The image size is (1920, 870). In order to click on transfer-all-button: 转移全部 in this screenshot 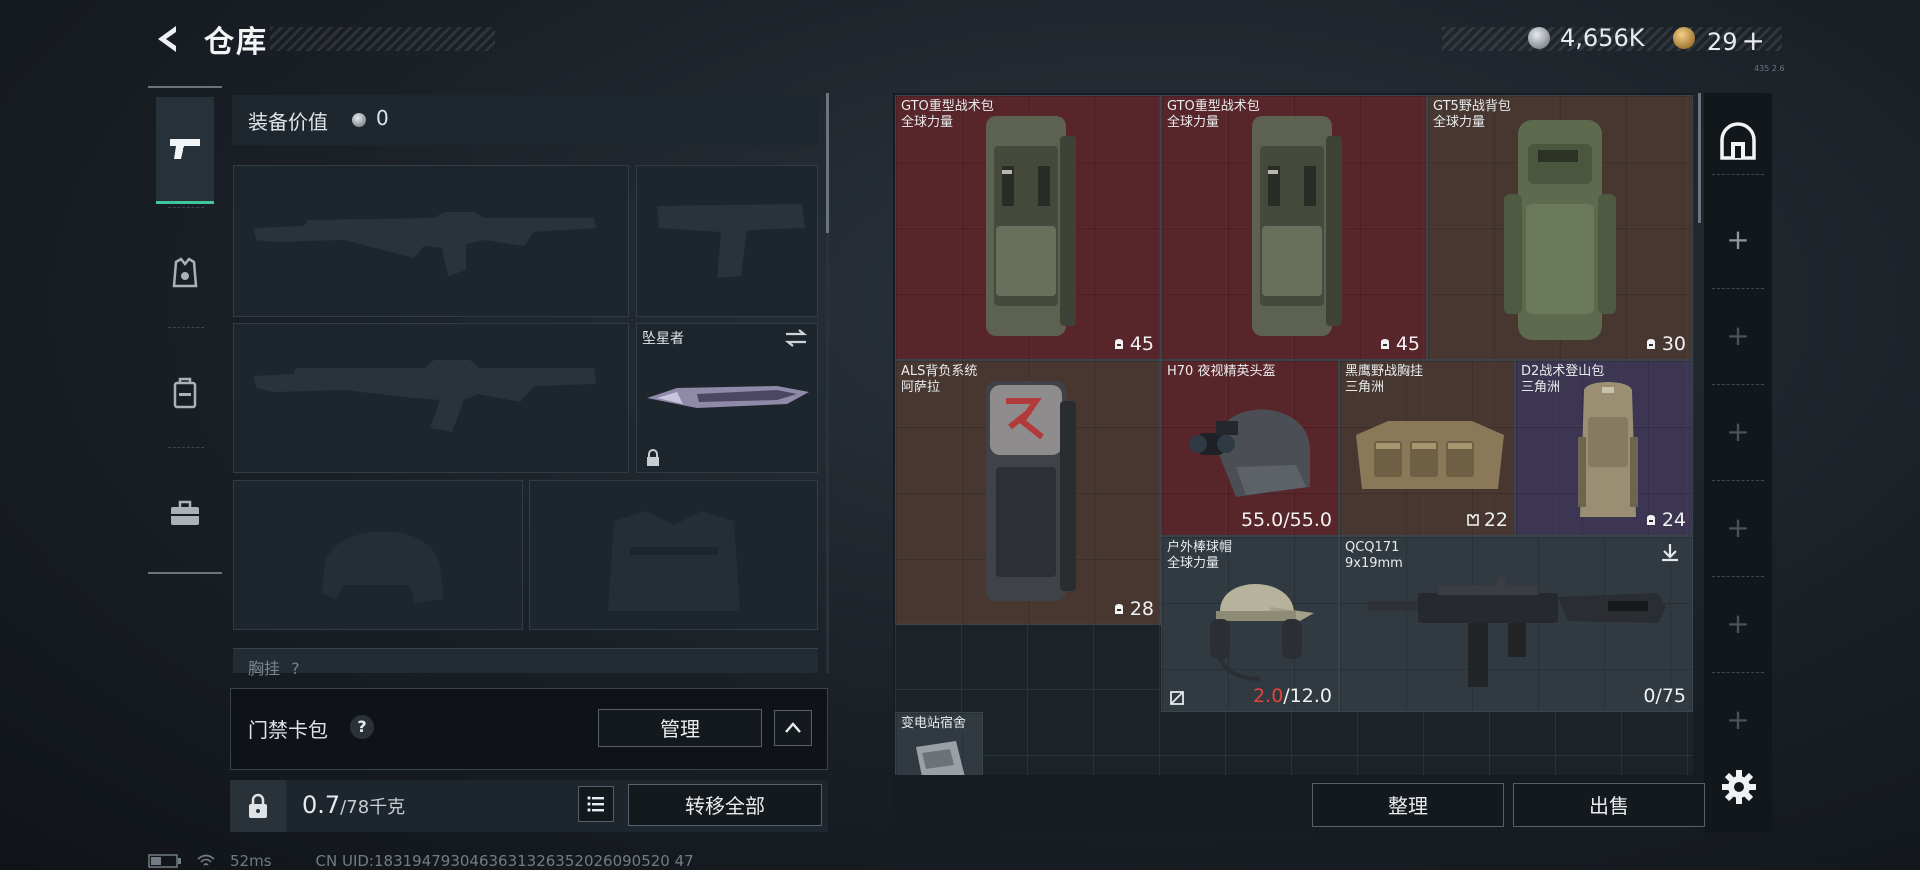, I will do `click(725, 805)`.